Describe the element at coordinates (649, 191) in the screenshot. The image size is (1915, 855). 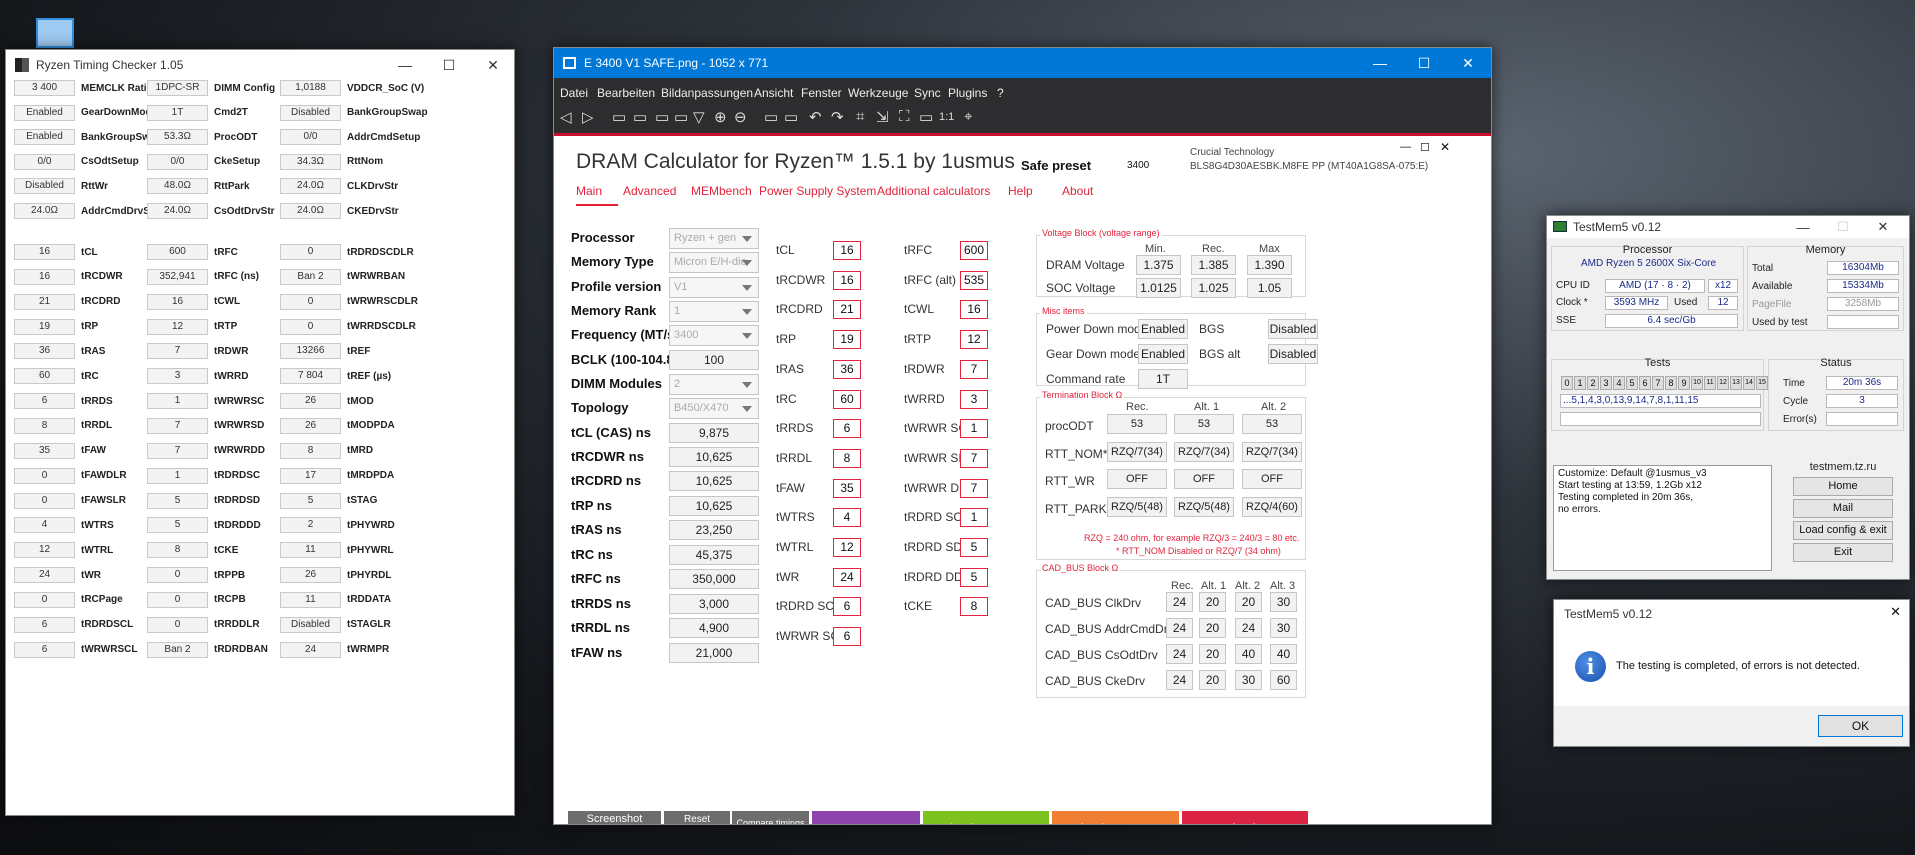
I see `tab-advanced: Advanced` at that location.